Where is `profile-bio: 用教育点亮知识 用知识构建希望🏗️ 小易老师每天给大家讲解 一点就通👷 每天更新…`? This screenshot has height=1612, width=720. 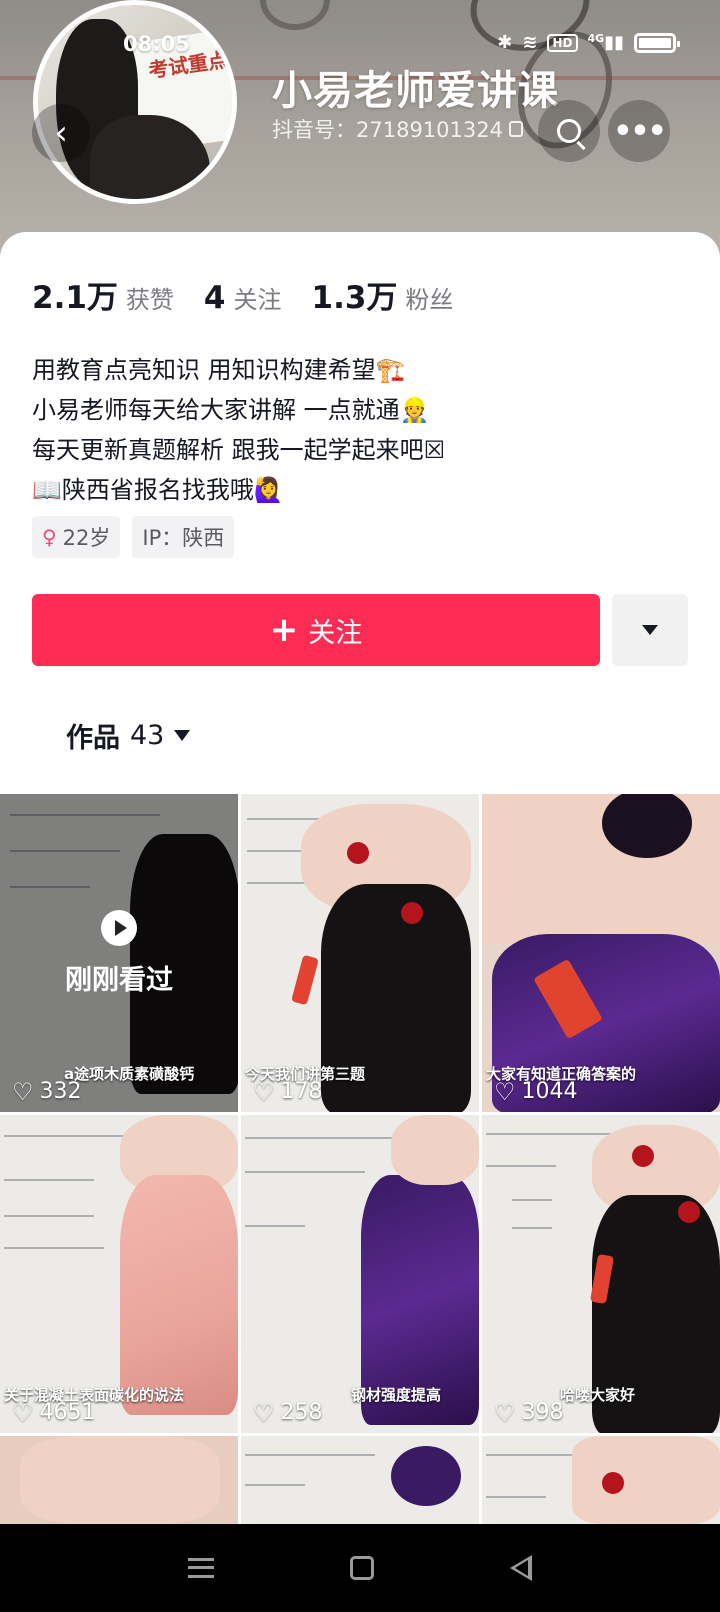
profile-bio: 用教育点亮知识 用知识构建希望🏗️ 小易老师每天给大家讲解 一点就通👷 每天更新… is located at coordinates (238, 430).